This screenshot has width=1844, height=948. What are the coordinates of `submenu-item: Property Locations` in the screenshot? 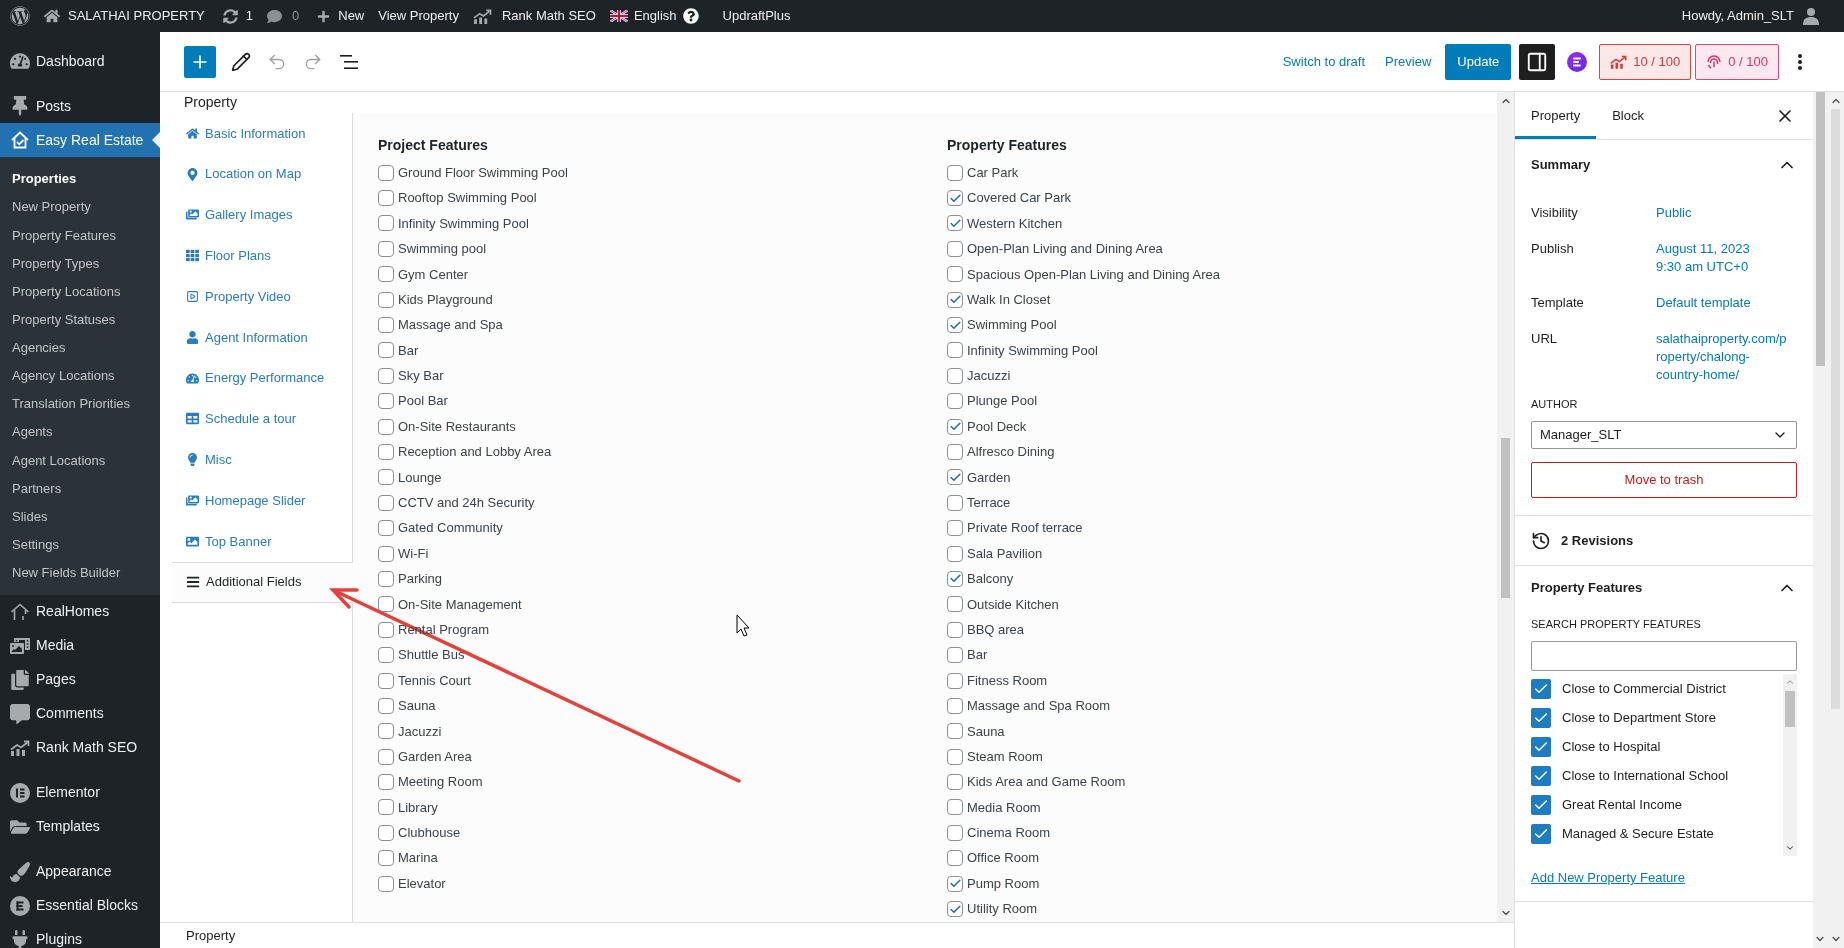 It's located at (80, 291).